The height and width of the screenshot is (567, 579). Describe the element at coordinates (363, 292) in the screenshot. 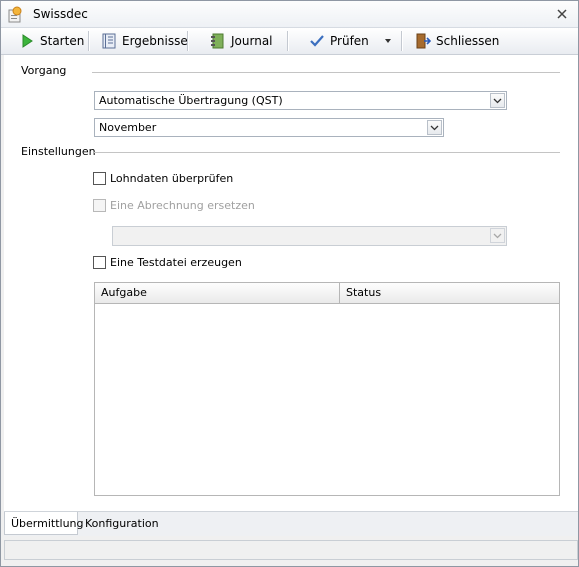

I see `column-header-status: Status` at that location.